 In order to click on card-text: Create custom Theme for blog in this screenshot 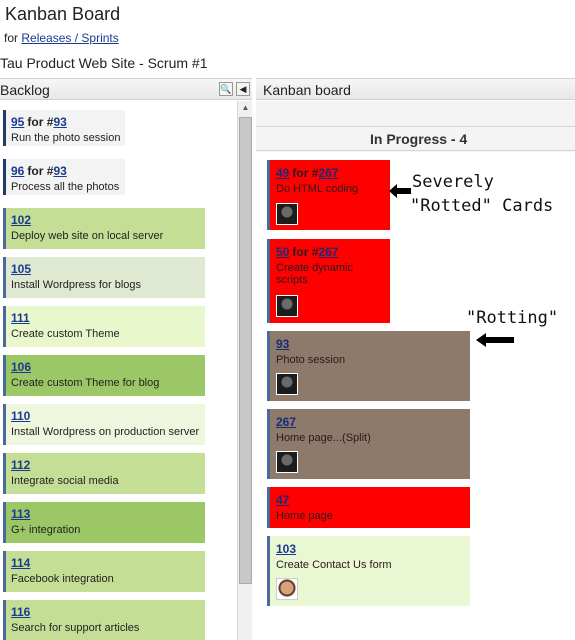, I will do `click(85, 383)`.